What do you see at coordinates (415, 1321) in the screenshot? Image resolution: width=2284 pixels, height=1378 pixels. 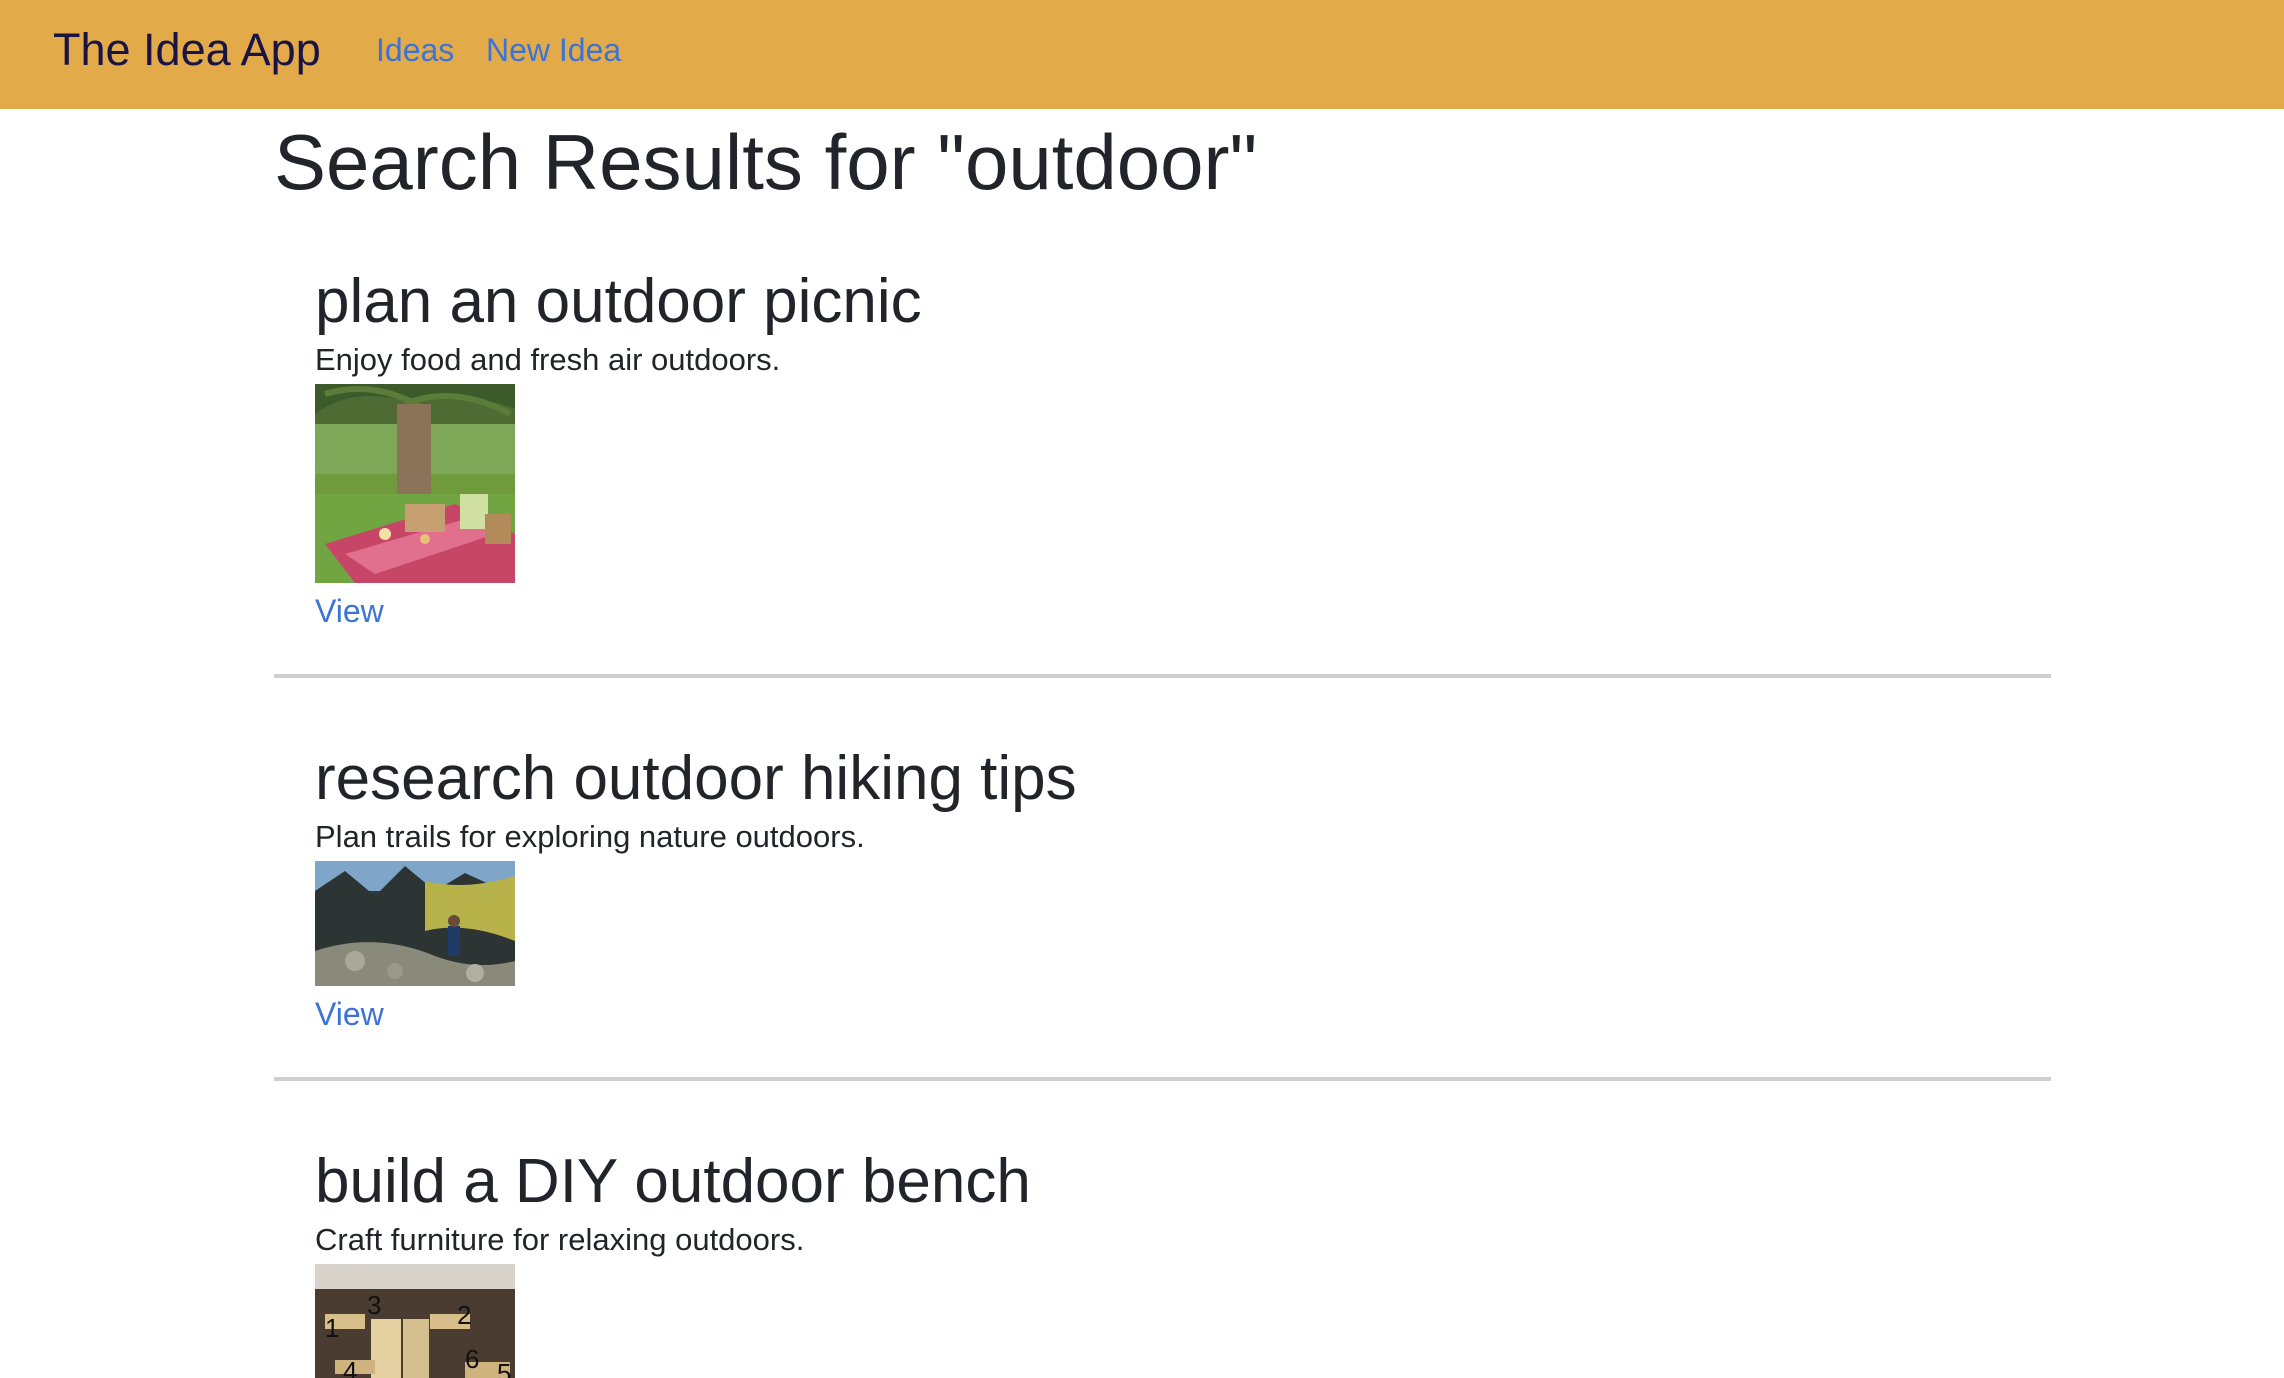 I see `bench-diagram-photo: 1 3 2 4 6 5` at bounding box center [415, 1321].